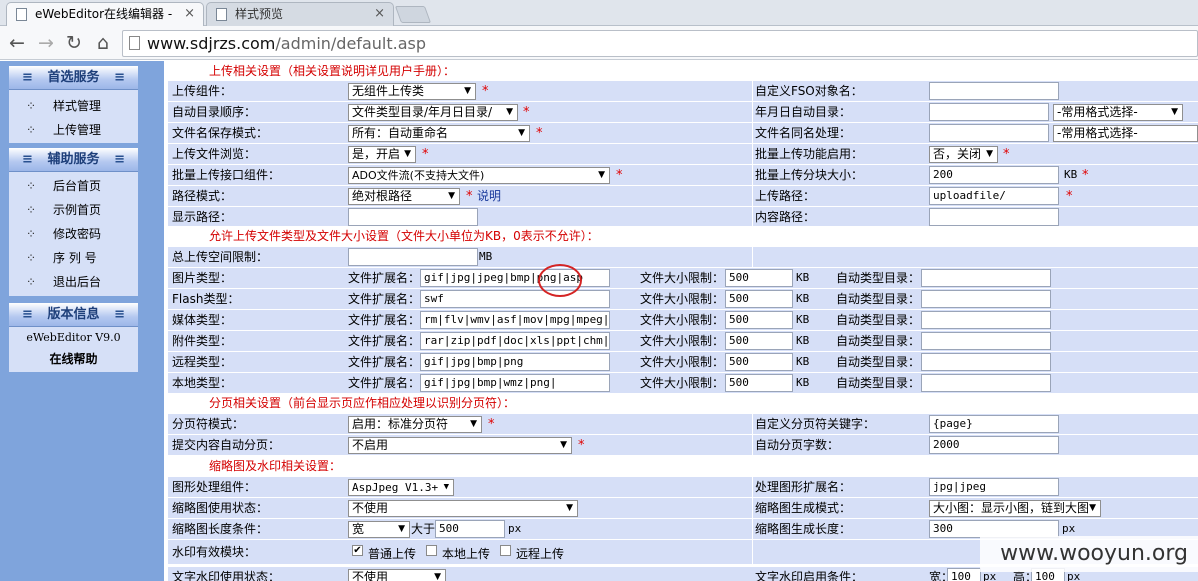  I want to click on explain-link: 说明, so click(489, 196).